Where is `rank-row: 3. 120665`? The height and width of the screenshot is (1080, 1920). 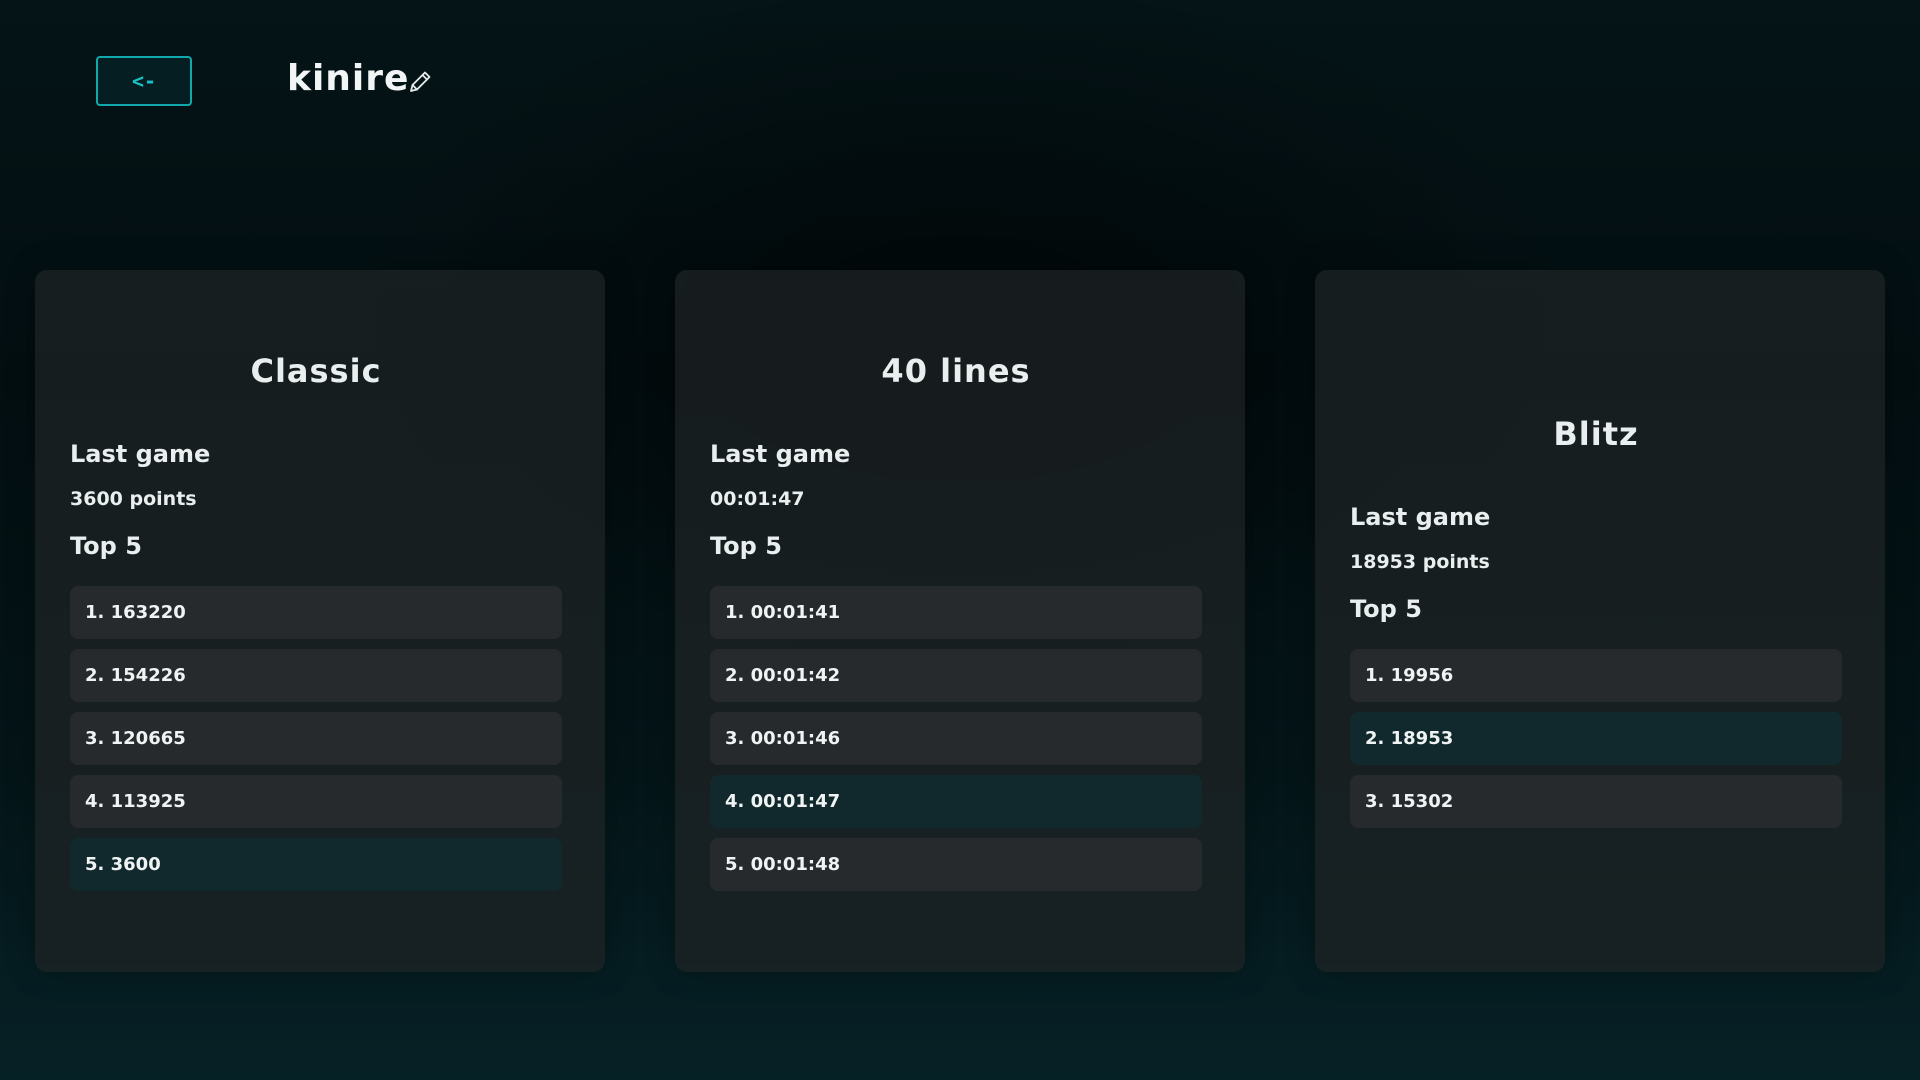
rank-row: 3. 120665 is located at coordinates (316, 738).